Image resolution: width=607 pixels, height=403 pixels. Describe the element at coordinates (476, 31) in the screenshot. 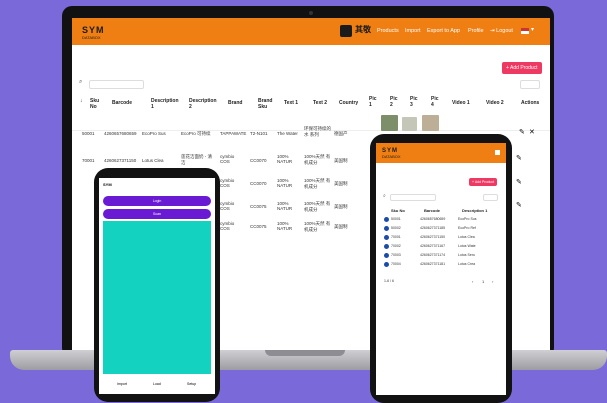

I see `nav-profile: Profile` at that location.